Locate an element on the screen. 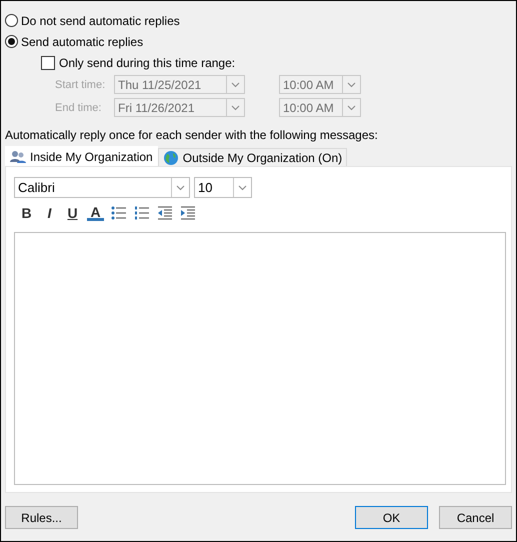 This screenshot has height=542, width=517. font-dropdown: Calibri is located at coordinates (102, 187).